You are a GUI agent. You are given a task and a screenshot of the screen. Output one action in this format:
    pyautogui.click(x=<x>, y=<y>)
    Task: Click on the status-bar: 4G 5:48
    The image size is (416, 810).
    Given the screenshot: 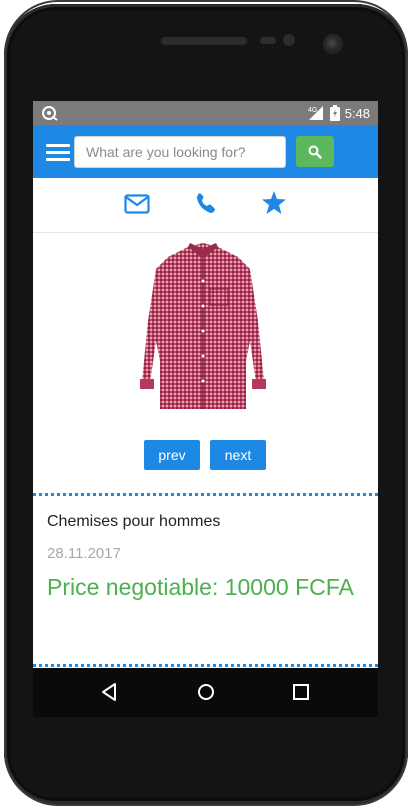 What is the action you would take?
    pyautogui.click(x=205, y=113)
    